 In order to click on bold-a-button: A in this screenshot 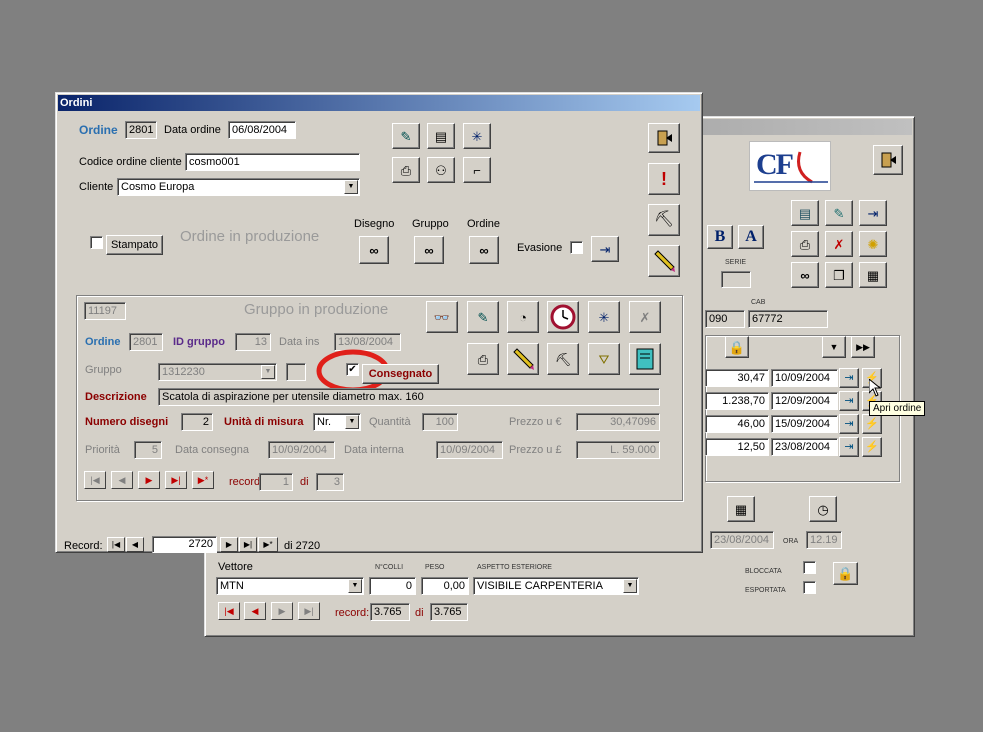, I will do `click(751, 237)`.